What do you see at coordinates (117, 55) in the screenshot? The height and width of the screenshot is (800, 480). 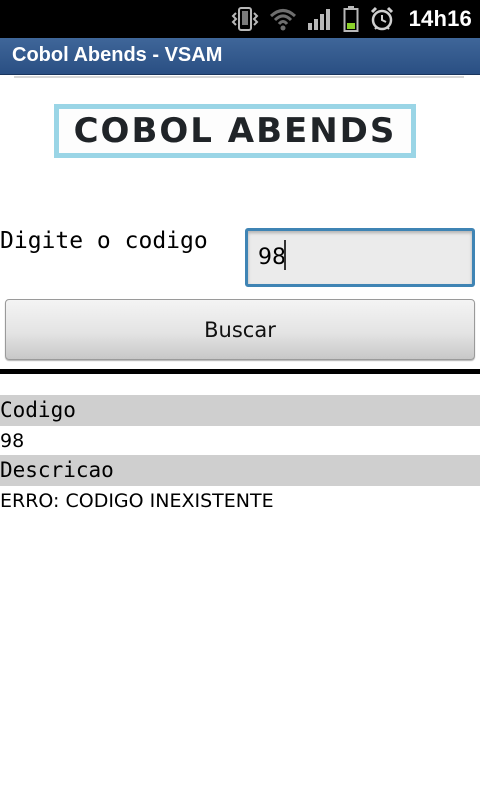 I see `app-title: Cobol Abends - VSAM` at bounding box center [117, 55].